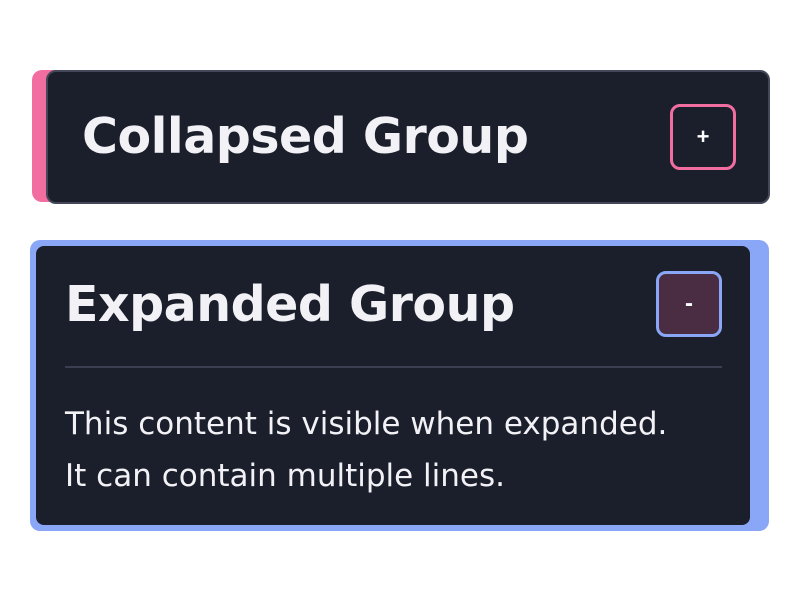 This screenshot has height=600, width=800. What do you see at coordinates (285, 476) in the screenshot?
I see `content-line-2: It can contain multiple lines.` at bounding box center [285, 476].